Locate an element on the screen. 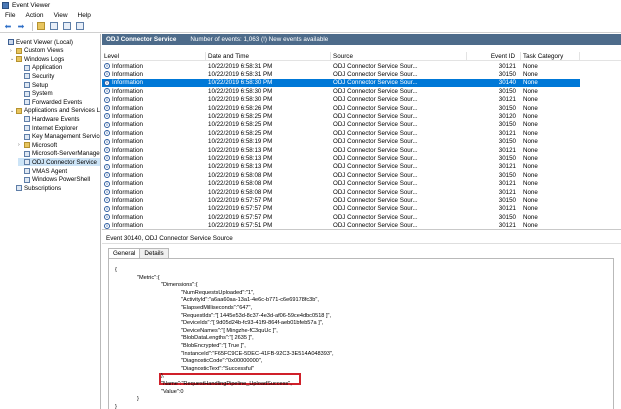  tree-item: Setup is located at coordinates (59, 85).